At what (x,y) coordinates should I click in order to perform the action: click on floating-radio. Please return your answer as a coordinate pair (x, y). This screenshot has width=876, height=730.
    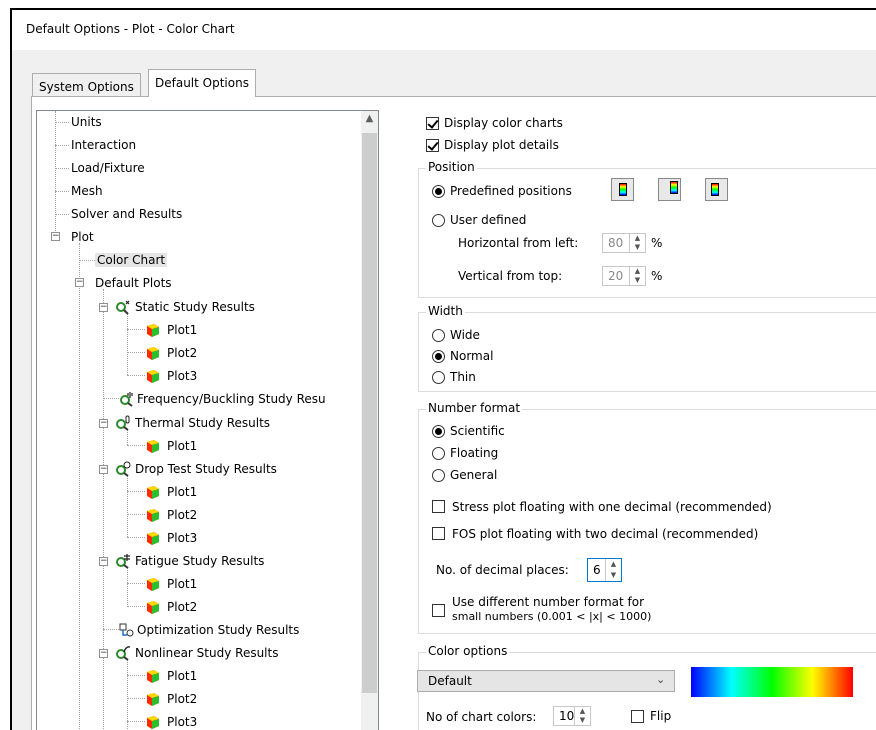
    Looking at the image, I should click on (438, 453).